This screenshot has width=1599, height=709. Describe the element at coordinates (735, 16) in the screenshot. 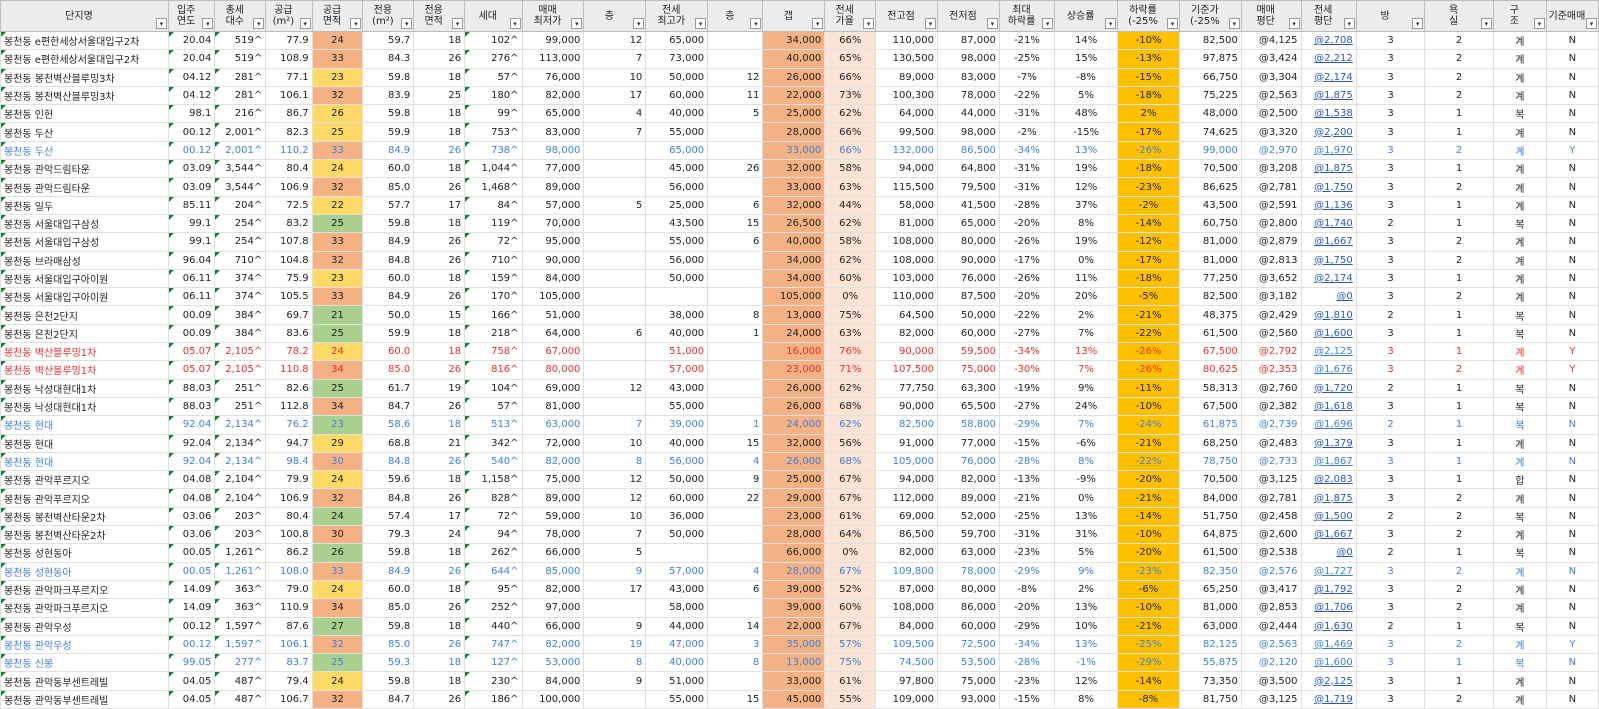

I see `column-header: 층 ▾` at that location.